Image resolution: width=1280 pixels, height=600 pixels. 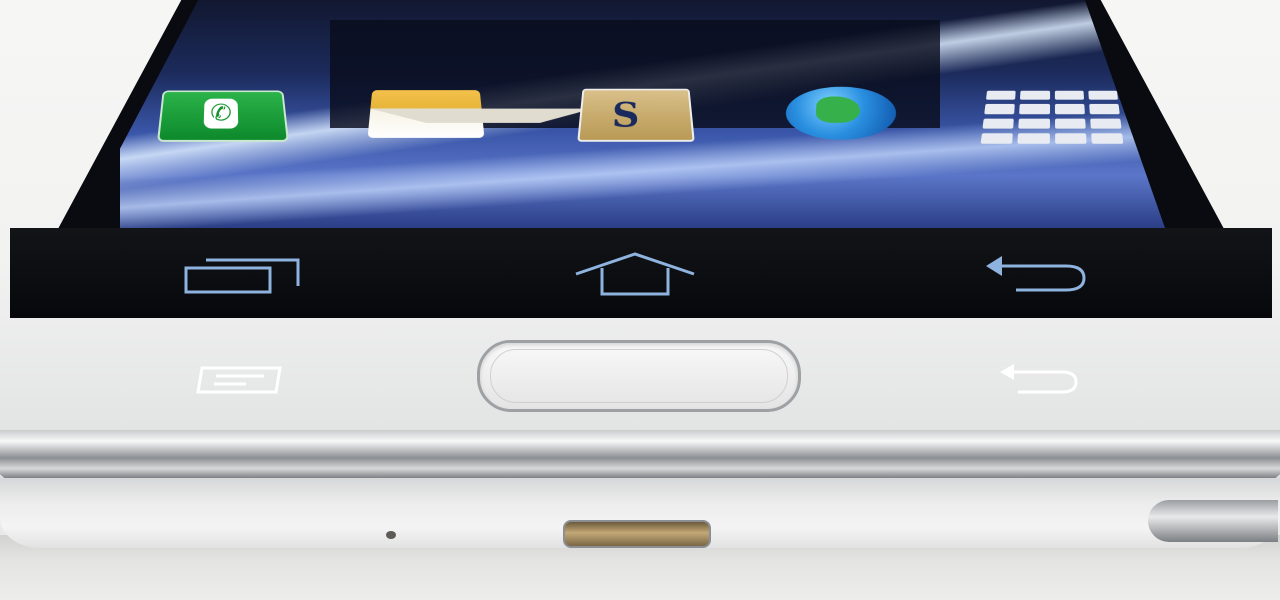 I want to click on micro-usb-port, so click(x=637, y=534).